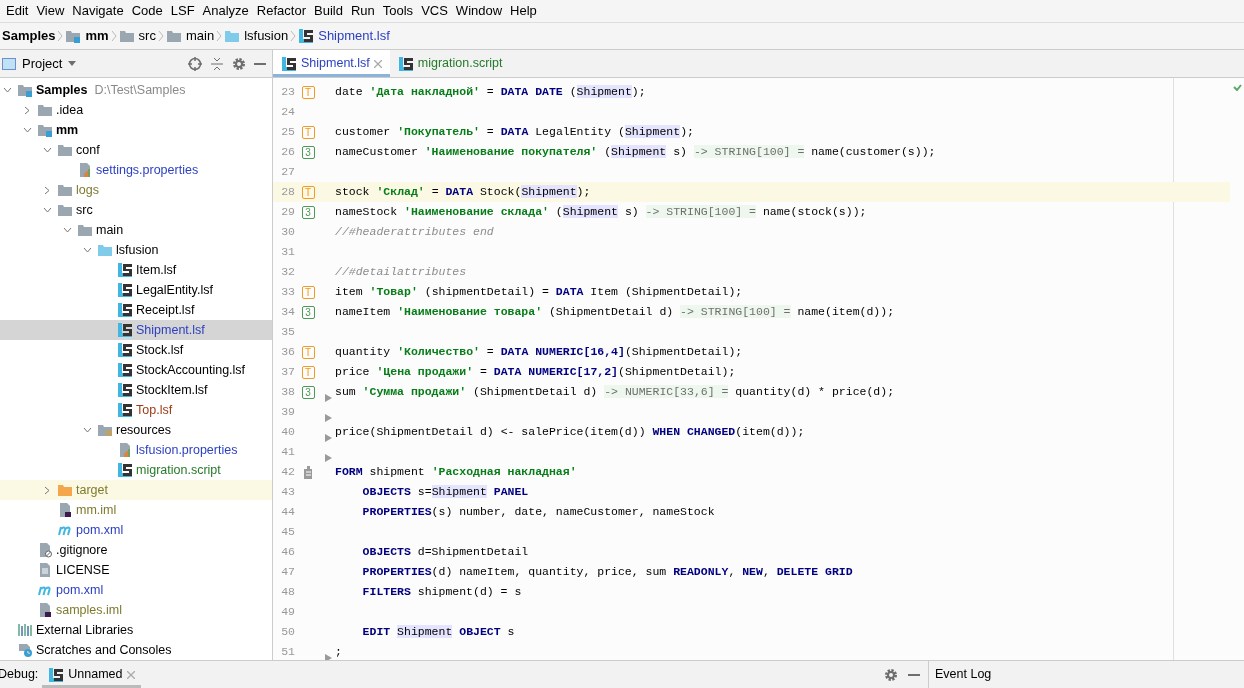  What do you see at coordinates (136, 110) in the screenshot?
I see `tree-item: .idea` at bounding box center [136, 110].